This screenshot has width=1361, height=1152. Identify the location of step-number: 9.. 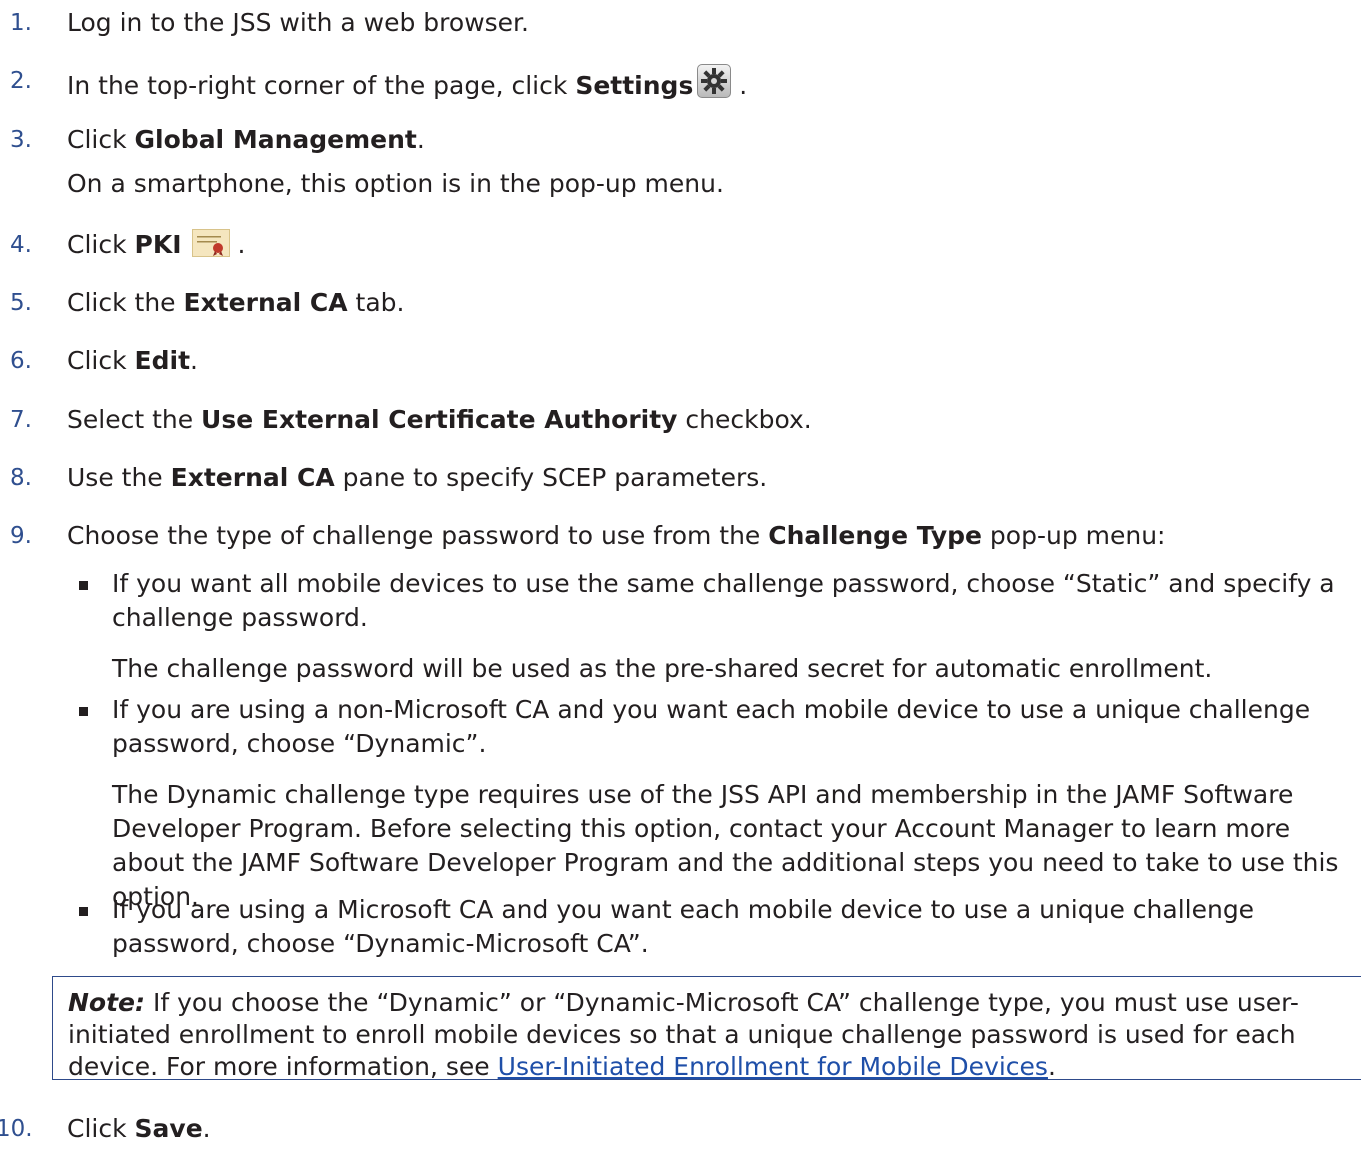
(21, 536).